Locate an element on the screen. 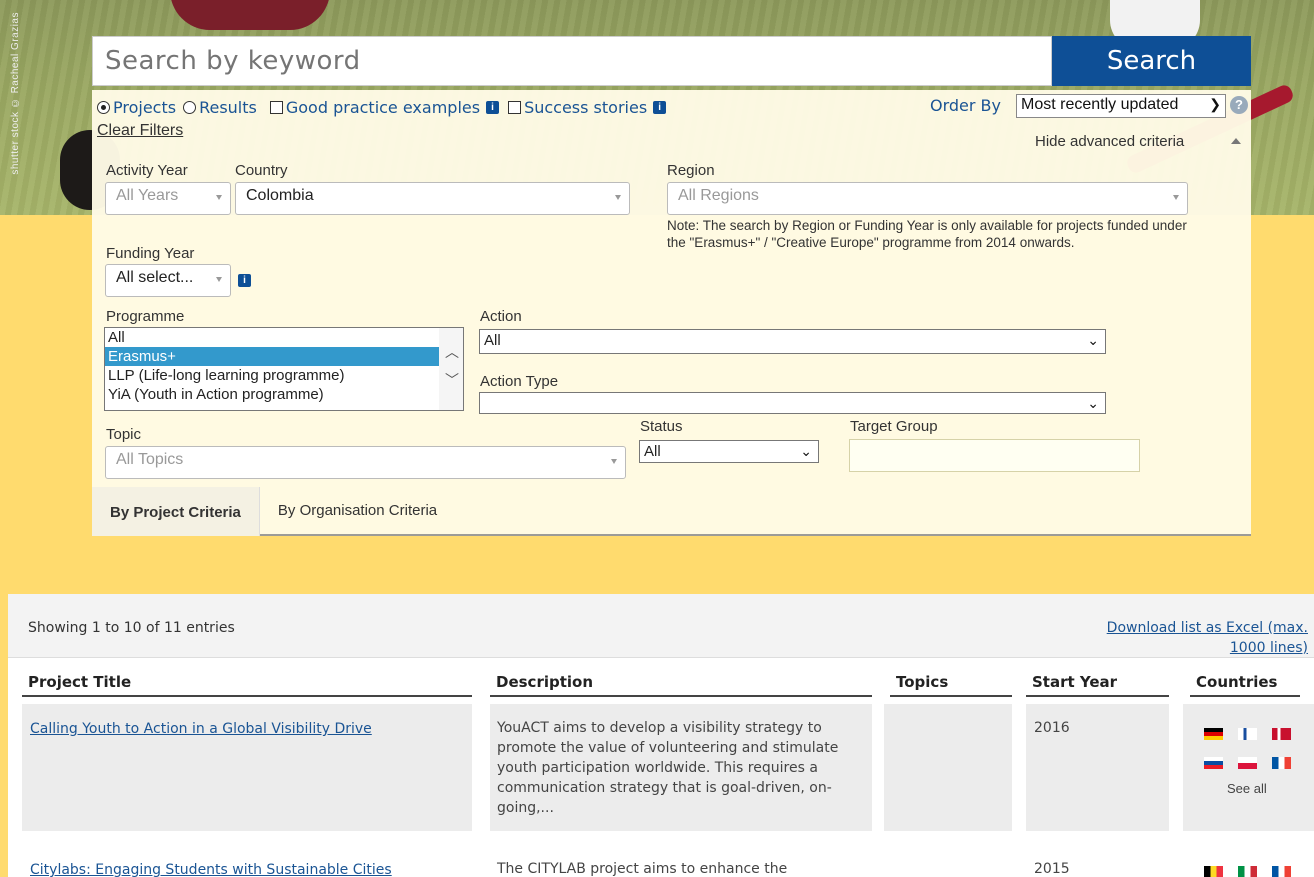  order-by-label: Order By is located at coordinates (965, 105).